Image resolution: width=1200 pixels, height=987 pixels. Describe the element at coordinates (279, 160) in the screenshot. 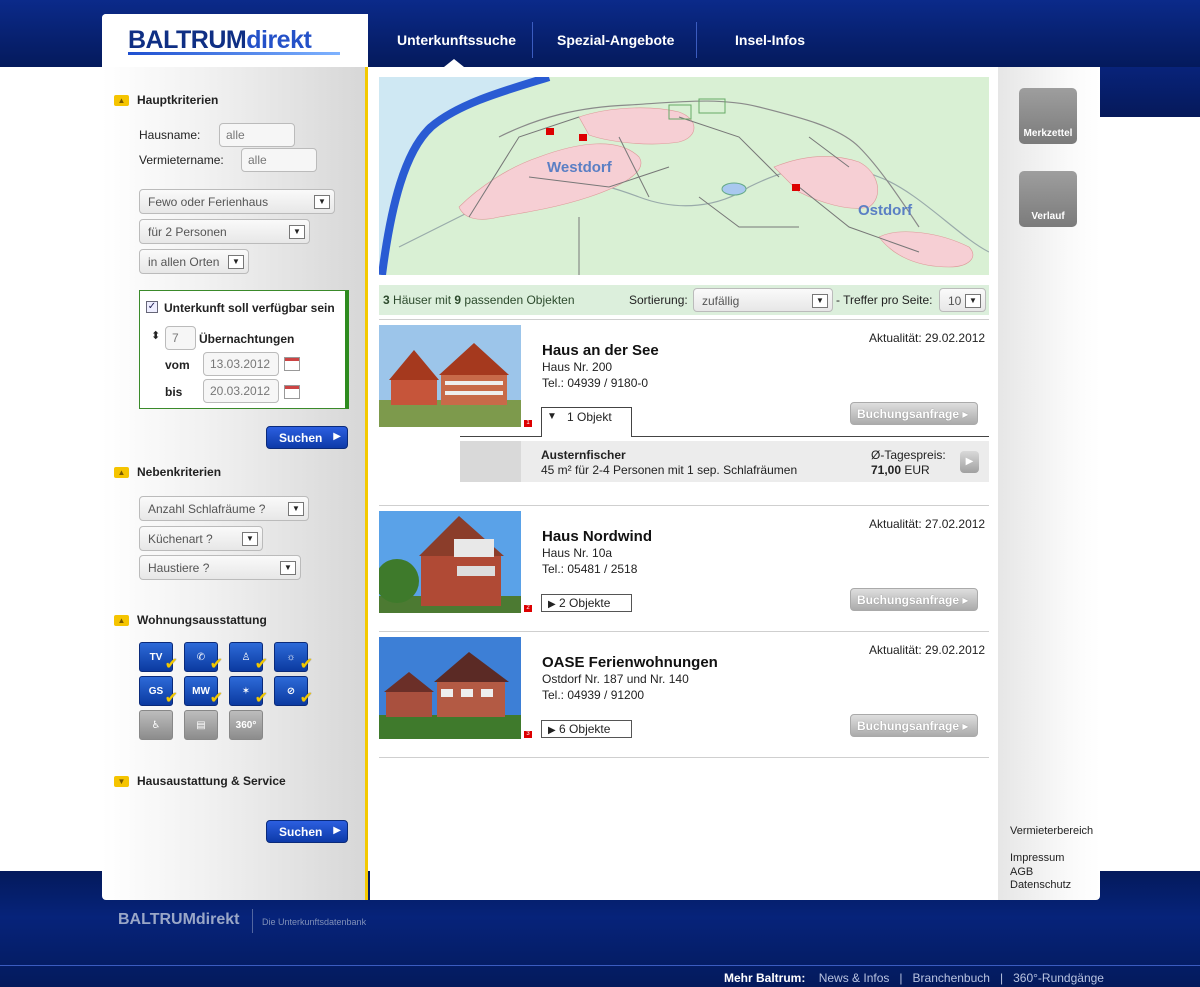

I see `vermietername-input: alle` at that location.